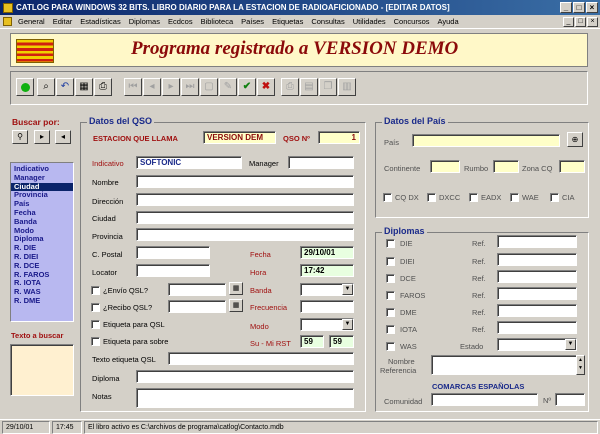 This screenshot has height=434, width=600. What do you see at coordinates (554, 197) in the screenshot?
I see `cia-checkbox` at bounding box center [554, 197].